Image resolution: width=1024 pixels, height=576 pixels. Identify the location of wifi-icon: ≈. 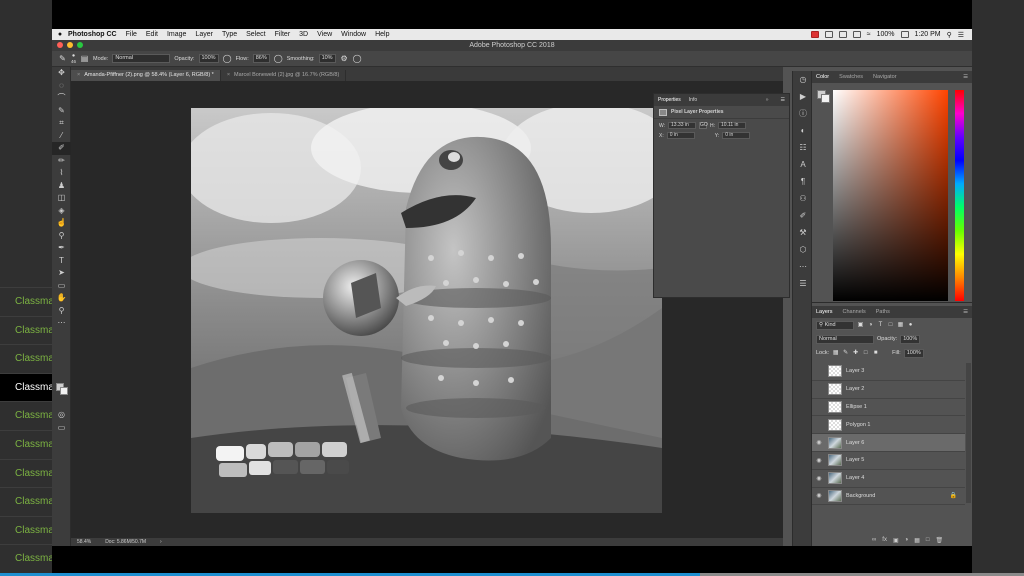
(869, 34).